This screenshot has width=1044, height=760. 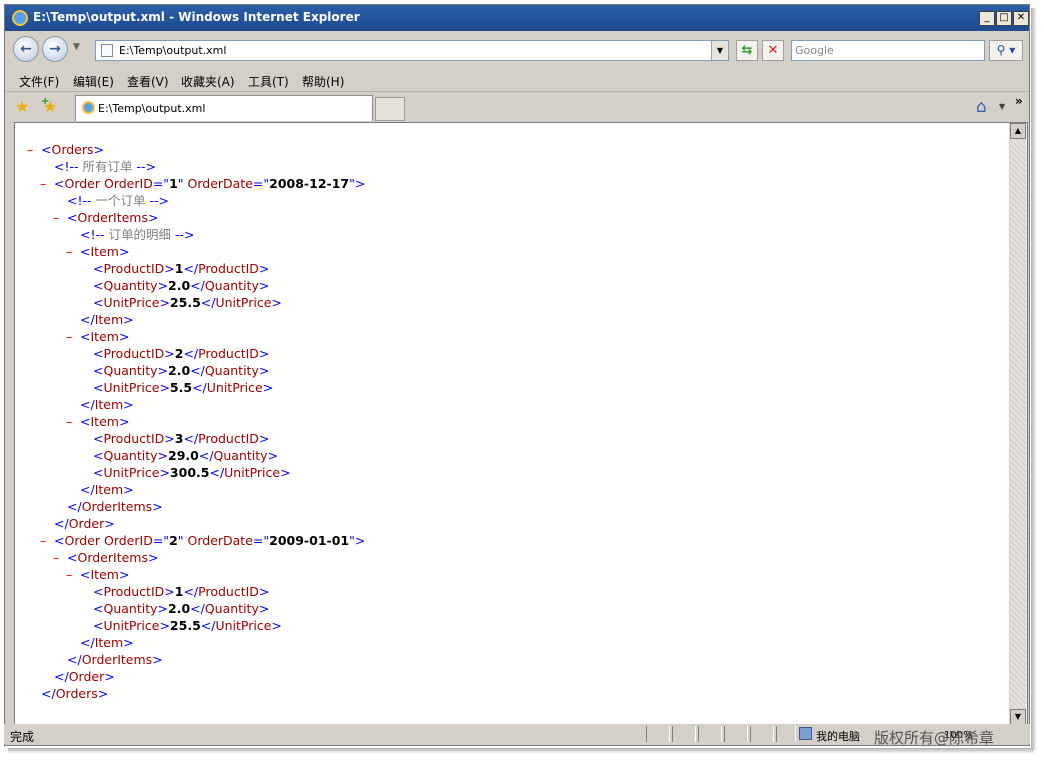 I want to click on xml-line: – <OrderItems>, so click(x=105, y=217).